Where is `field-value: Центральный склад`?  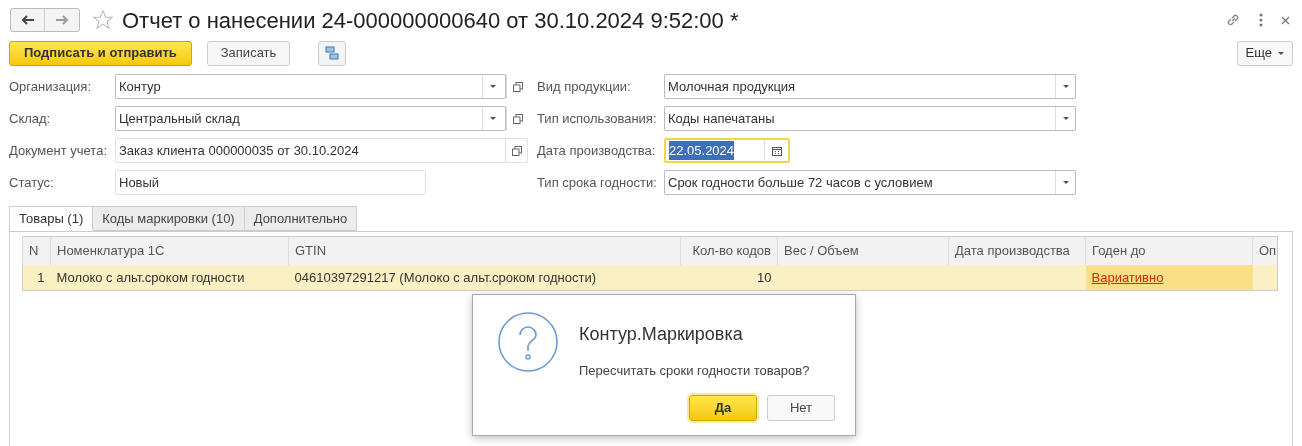
field-value: Центральный склад is located at coordinates (180, 118).